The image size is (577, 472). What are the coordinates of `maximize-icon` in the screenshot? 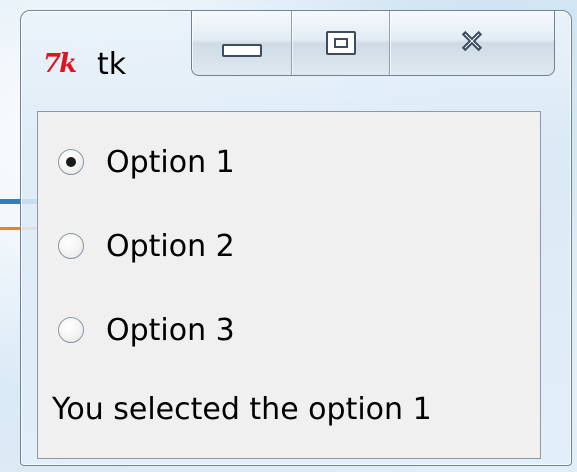 It's located at (340, 43).